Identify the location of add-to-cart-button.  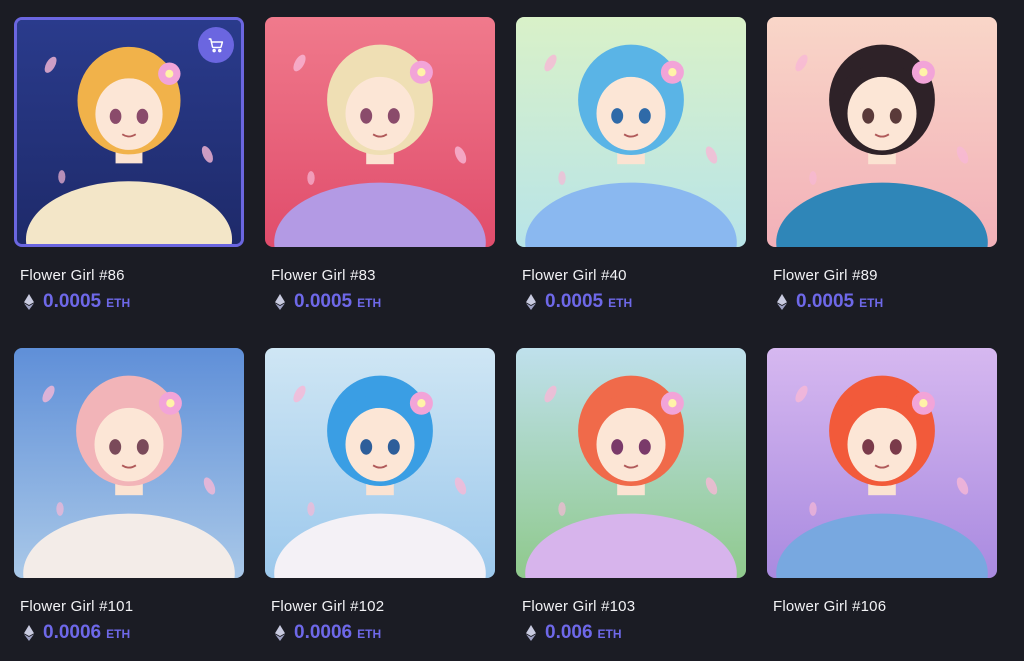
(216, 45).